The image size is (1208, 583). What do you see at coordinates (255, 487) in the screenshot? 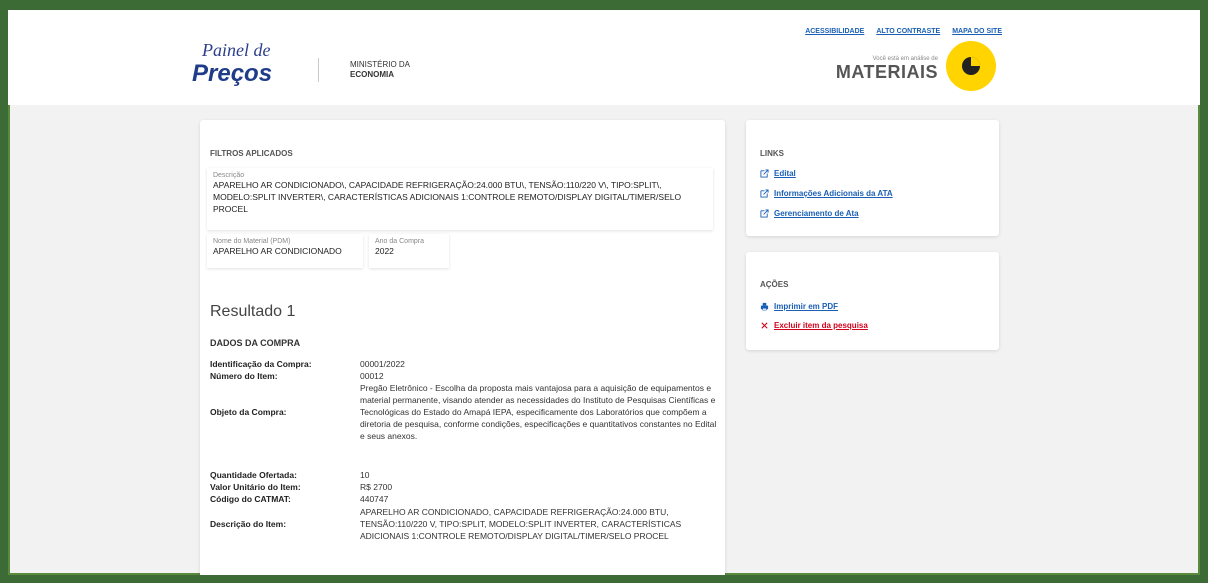
I see `field-key: Valor Unitário do Item:` at bounding box center [255, 487].